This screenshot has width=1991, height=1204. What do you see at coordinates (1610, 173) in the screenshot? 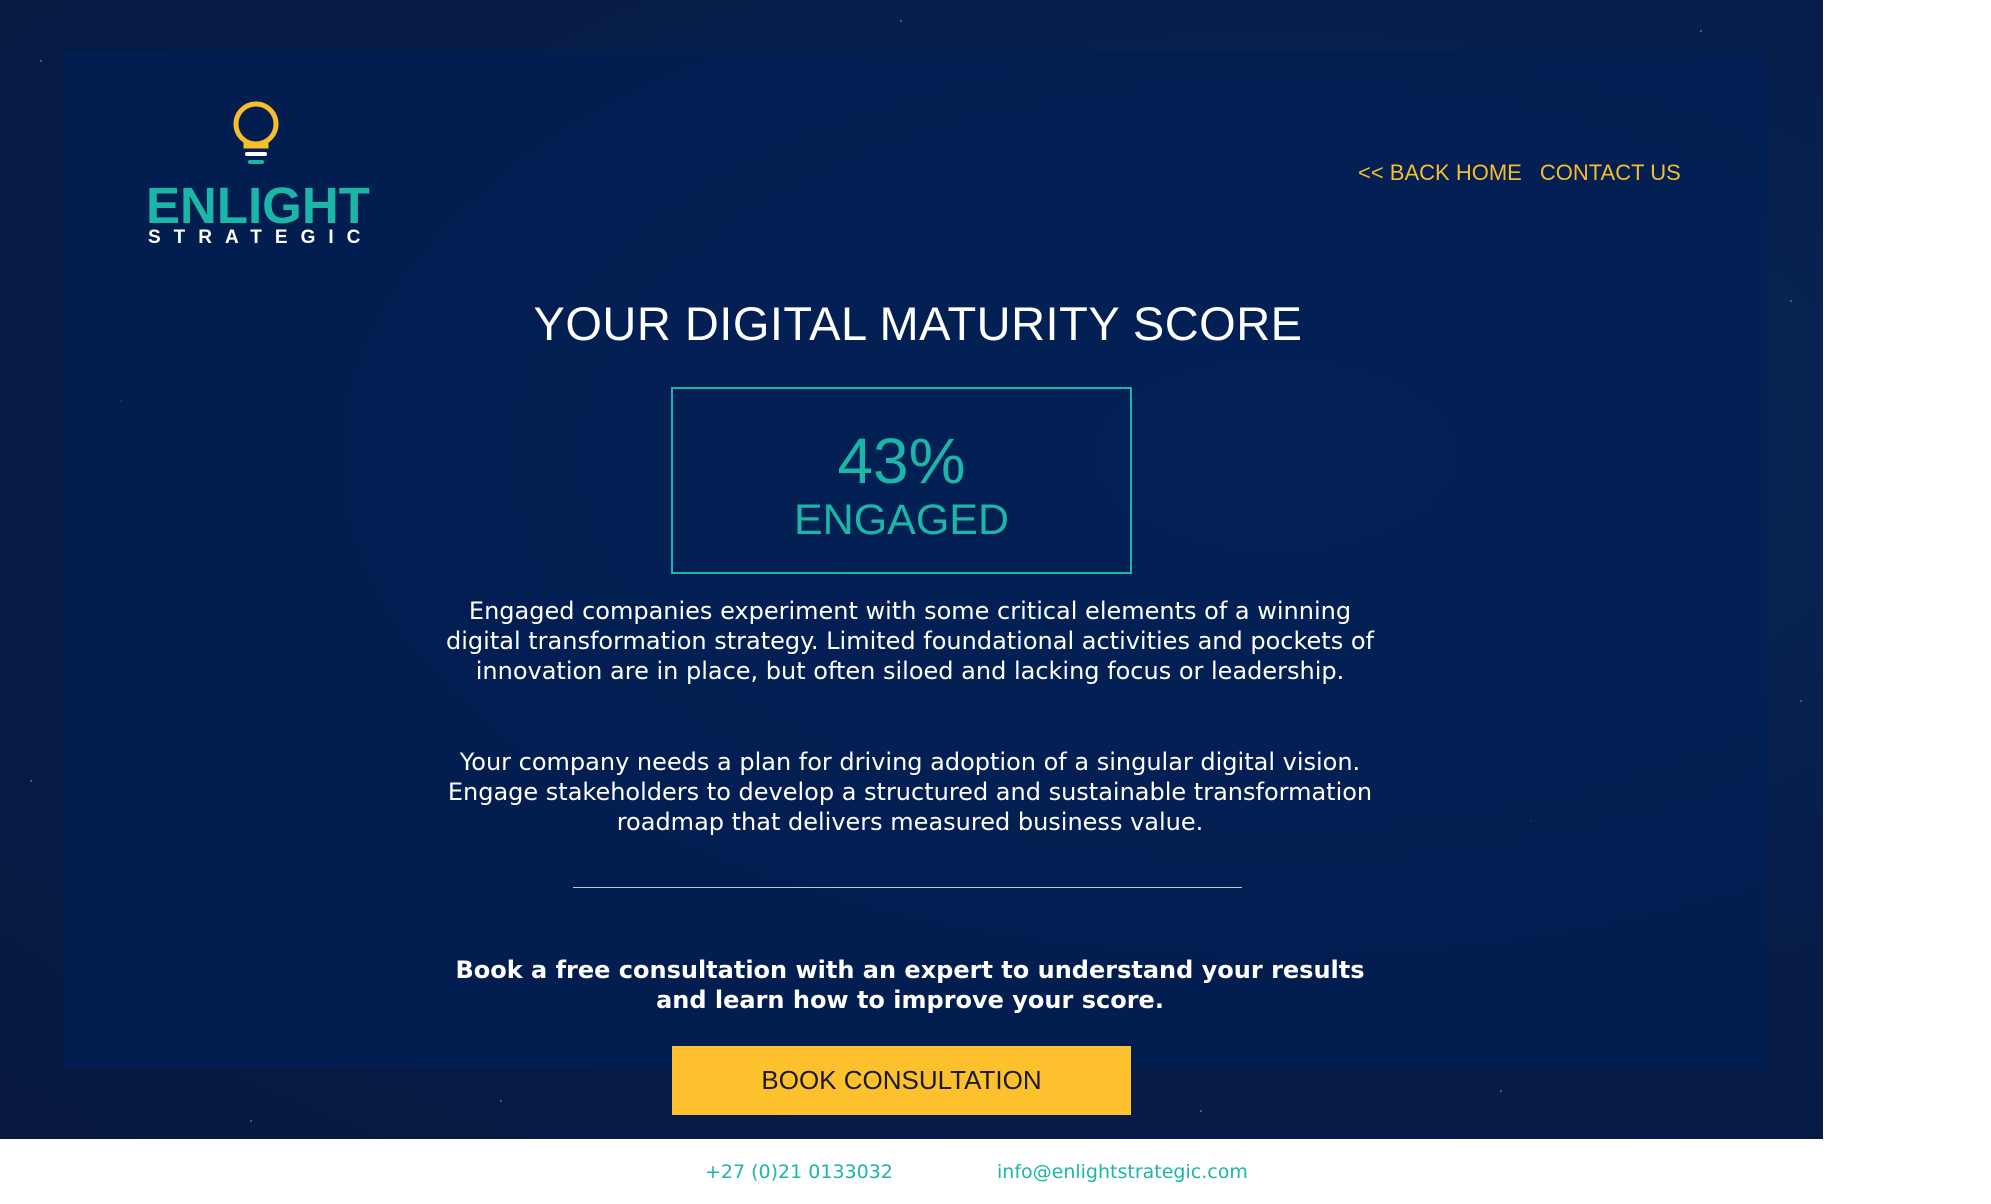
I see `contact-us-link: CONTACT US` at bounding box center [1610, 173].